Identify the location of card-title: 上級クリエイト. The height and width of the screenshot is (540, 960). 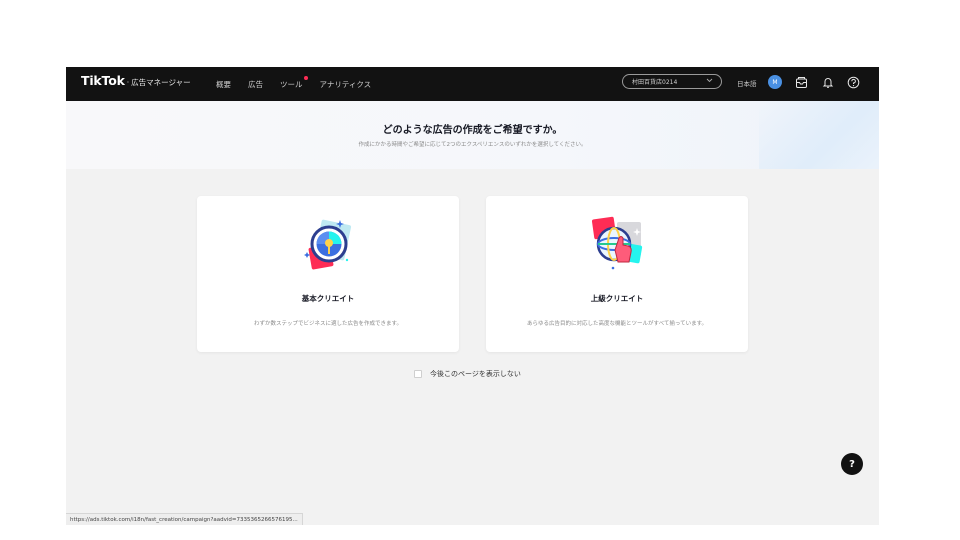
(617, 298).